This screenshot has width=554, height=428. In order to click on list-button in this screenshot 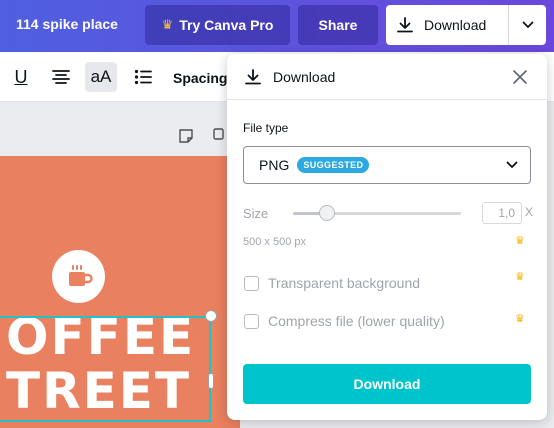, I will do `click(143, 77)`.